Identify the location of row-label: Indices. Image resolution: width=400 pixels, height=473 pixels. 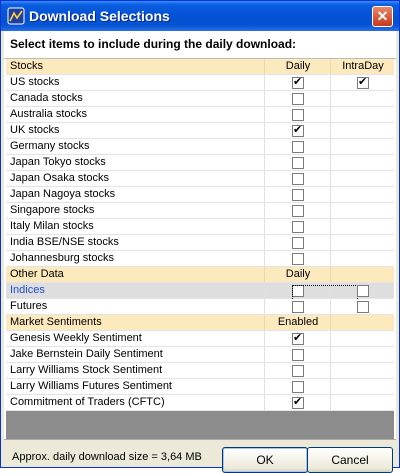
(27, 290).